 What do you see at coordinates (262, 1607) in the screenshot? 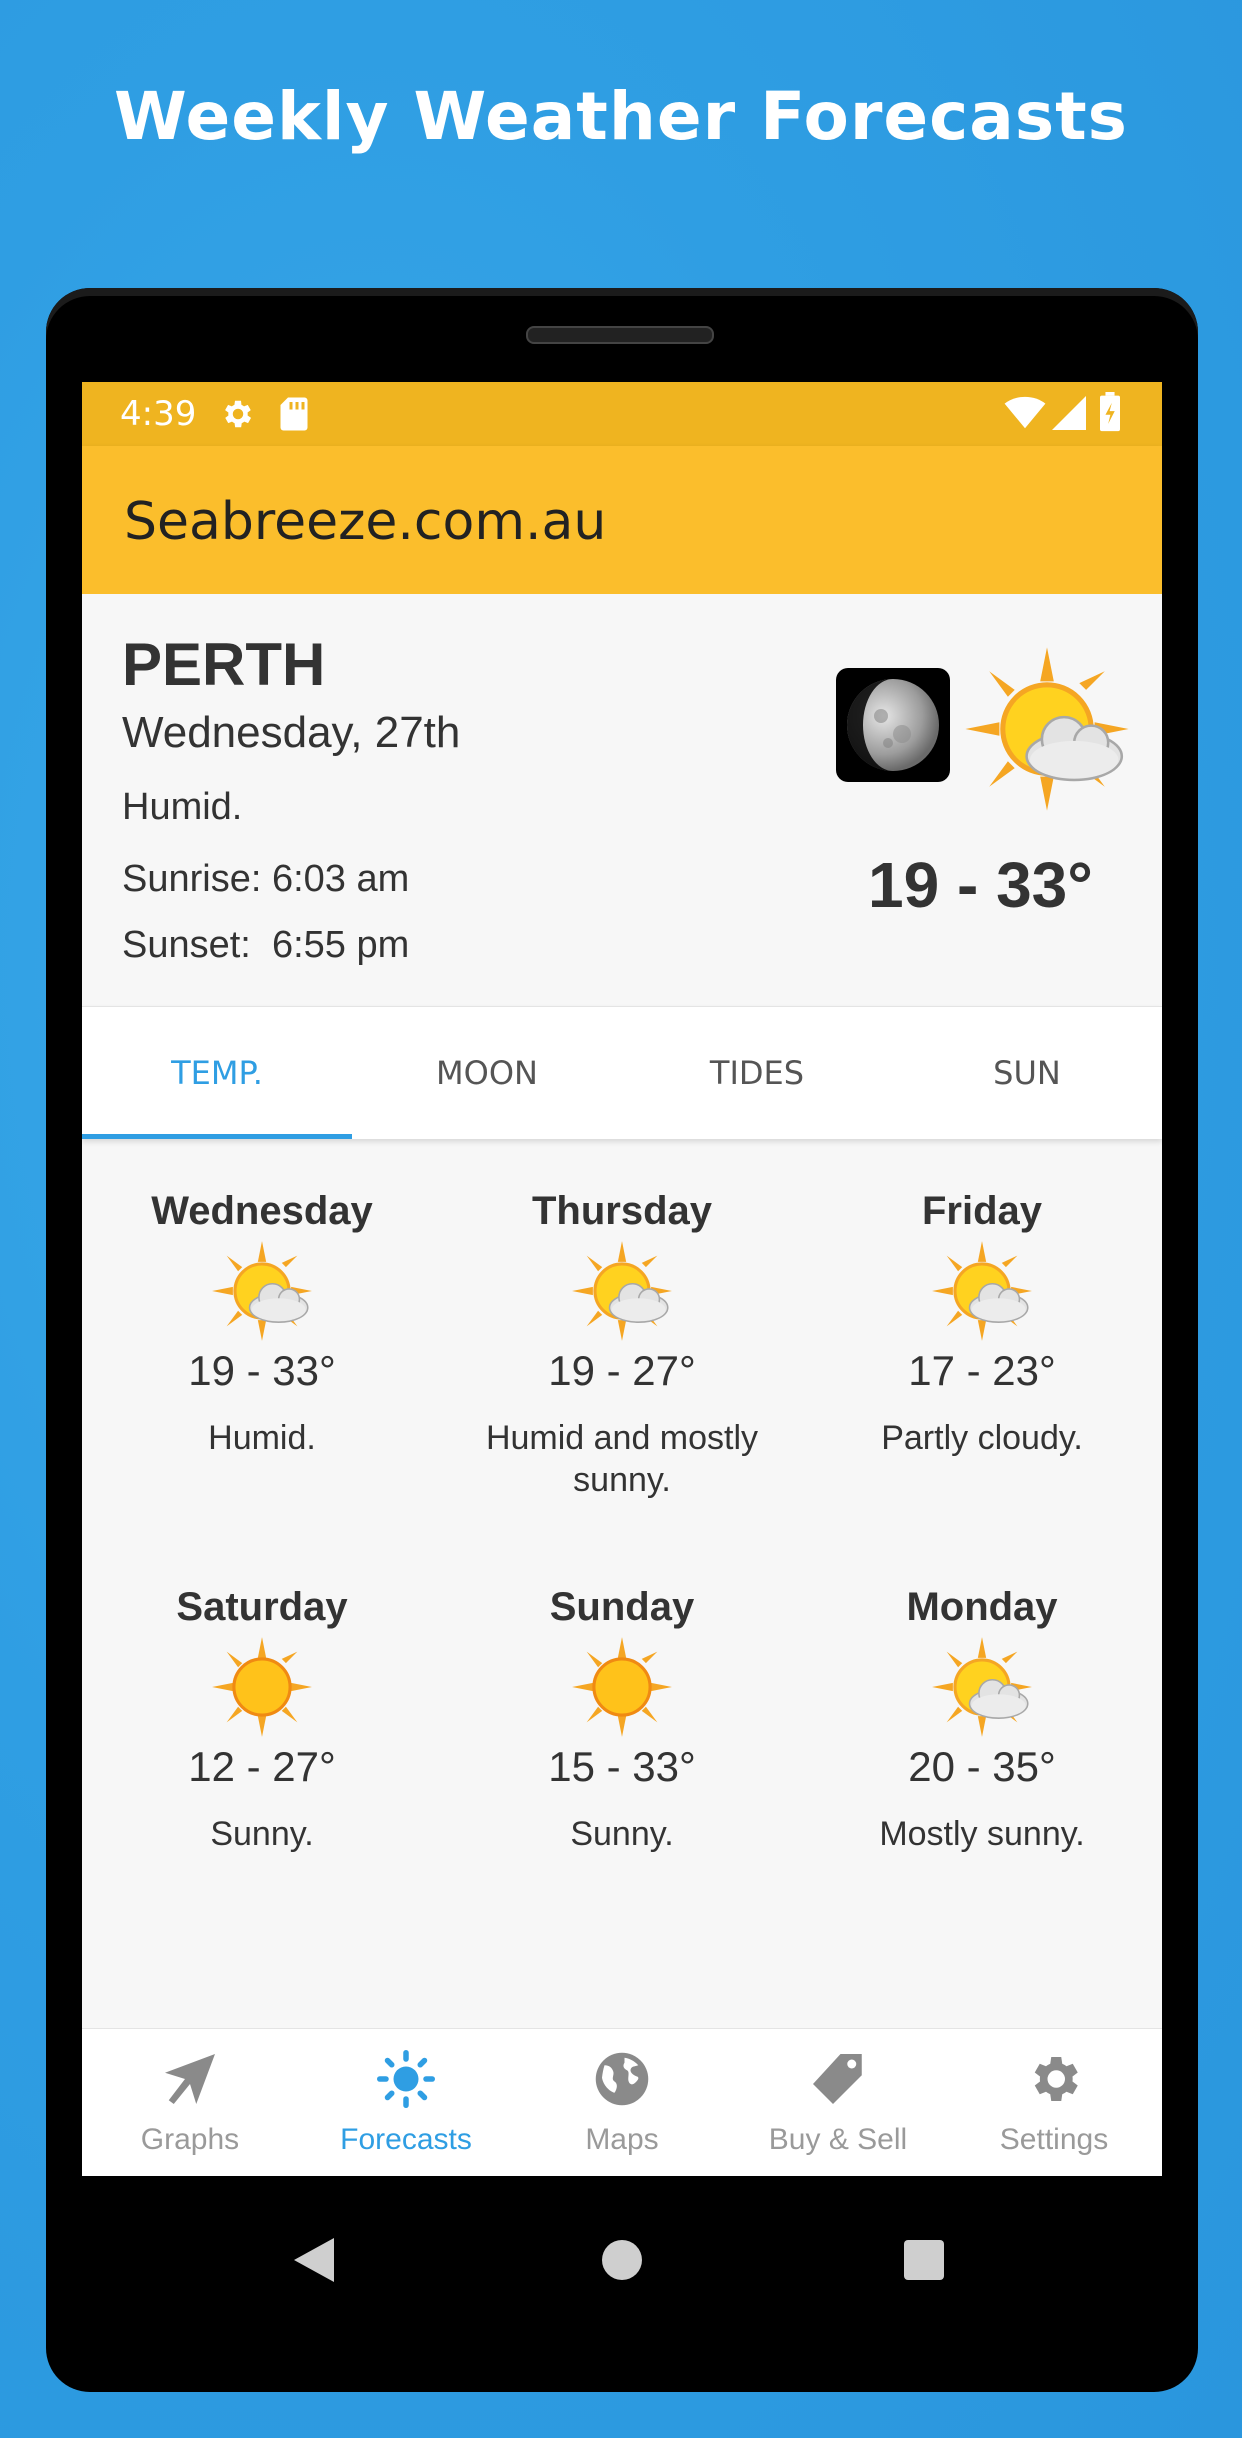
I see `day-name: Saturday` at bounding box center [262, 1607].